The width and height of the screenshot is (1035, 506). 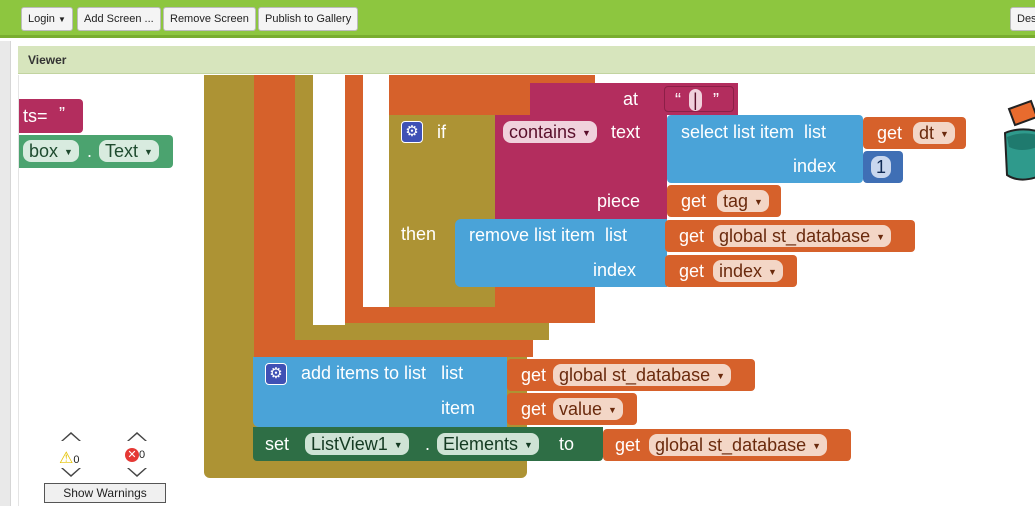 I want to click on remove-list-item-block: remove list item list index, so click(x=561, y=253).